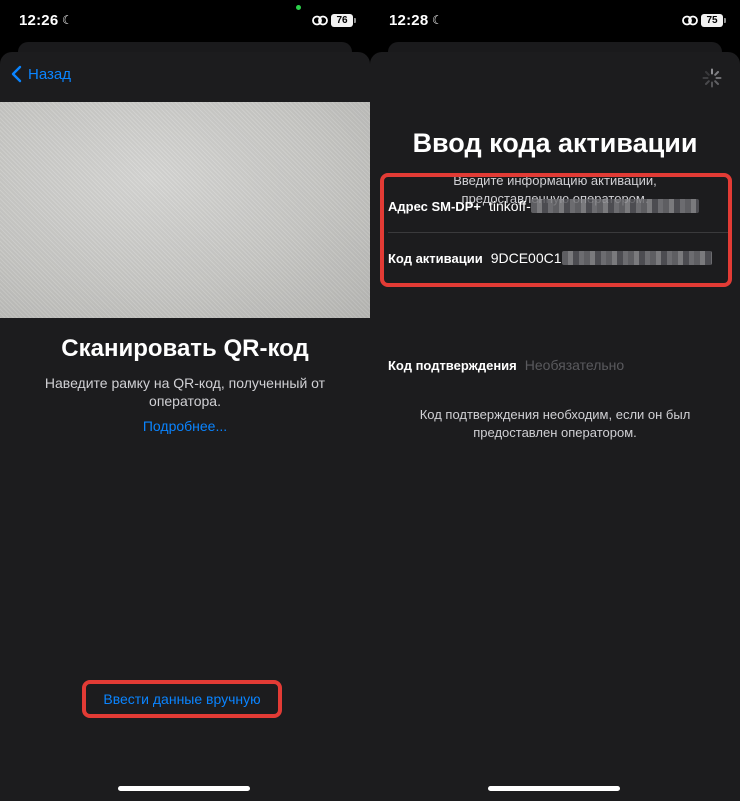 This screenshot has height=801, width=740. I want to click on sm-dp-address-label: Адрес SM-DP+, so click(434, 206).